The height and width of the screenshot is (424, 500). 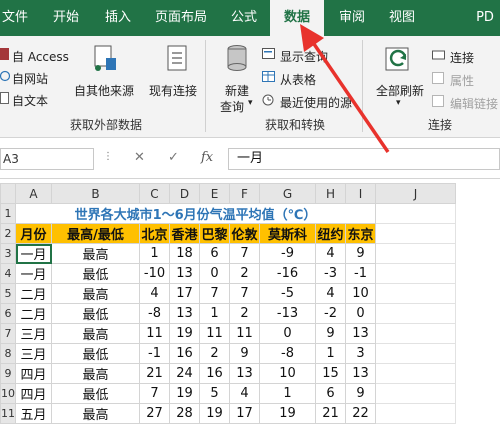 I want to click on header-cell: 月份, so click(x=33, y=233).